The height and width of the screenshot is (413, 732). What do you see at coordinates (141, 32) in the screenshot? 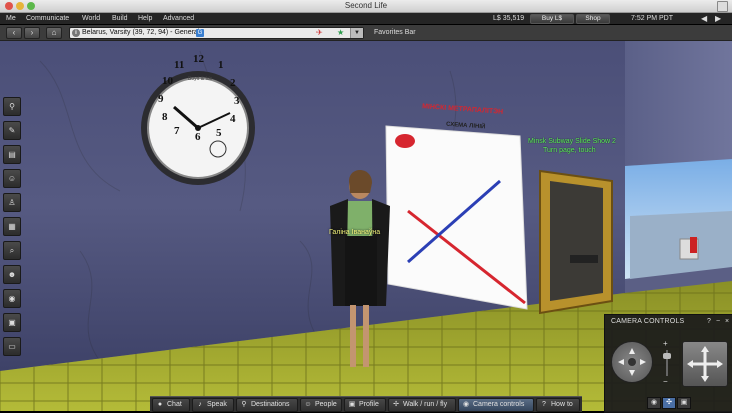
I see `location-text: Belarus, Varsity (39, 72, 94) - General` at bounding box center [141, 32].